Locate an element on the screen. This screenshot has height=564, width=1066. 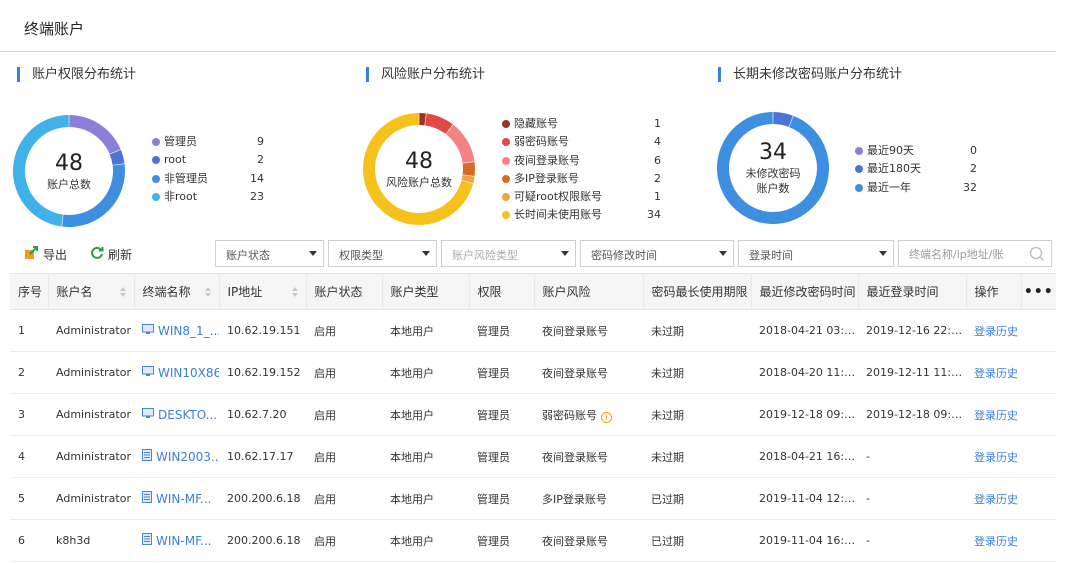
donut-slice-最近180天 is located at coordinates (783, 119).